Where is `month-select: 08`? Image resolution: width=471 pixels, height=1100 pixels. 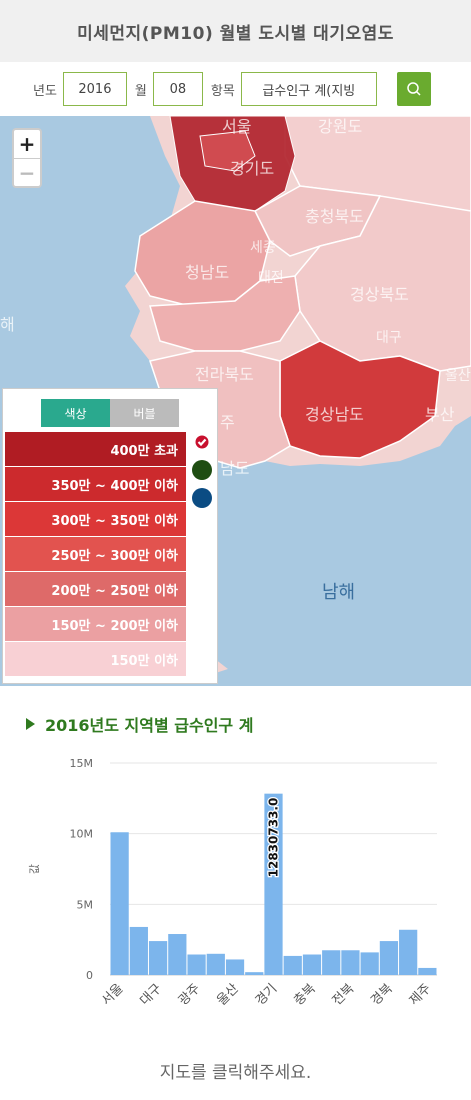 month-select: 08 is located at coordinates (177, 89).